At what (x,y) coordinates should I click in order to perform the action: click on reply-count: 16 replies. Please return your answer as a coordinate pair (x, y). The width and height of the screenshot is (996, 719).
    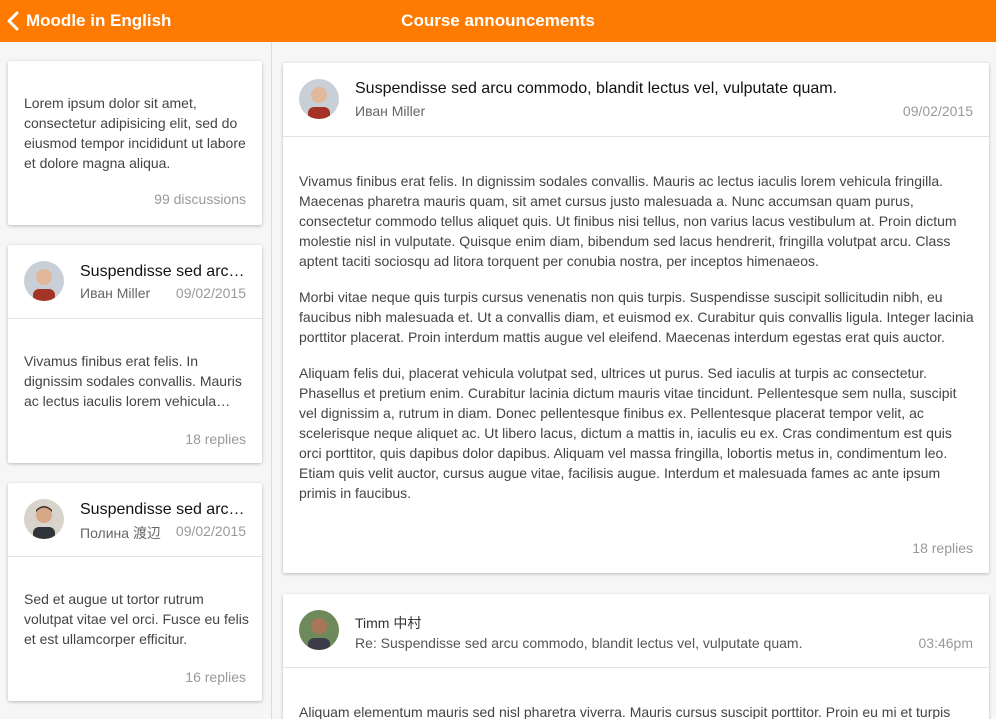
    Looking at the image, I should click on (215, 677).